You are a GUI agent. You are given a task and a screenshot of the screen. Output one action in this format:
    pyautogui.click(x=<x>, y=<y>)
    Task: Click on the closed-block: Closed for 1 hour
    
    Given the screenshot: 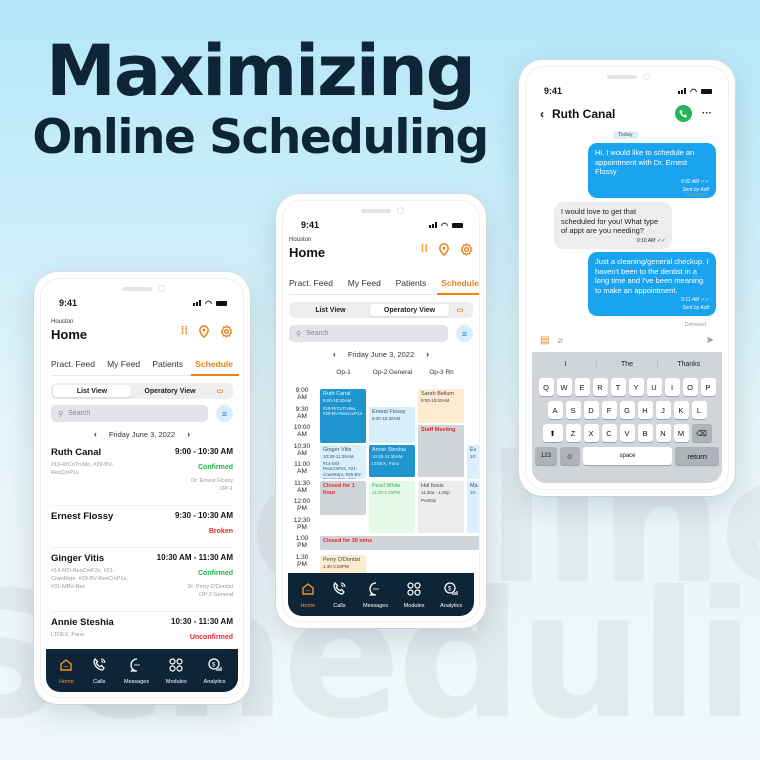 What is the action you would take?
    pyautogui.click(x=343, y=498)
    